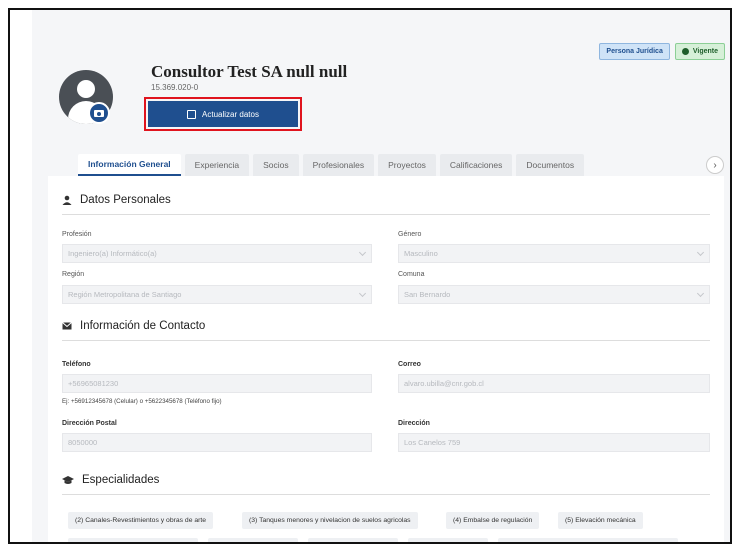  What do you see at coordinates (411, 274) in the screenshot?
I see `comuna-label: Comuna` at bounding box center [411, 274].